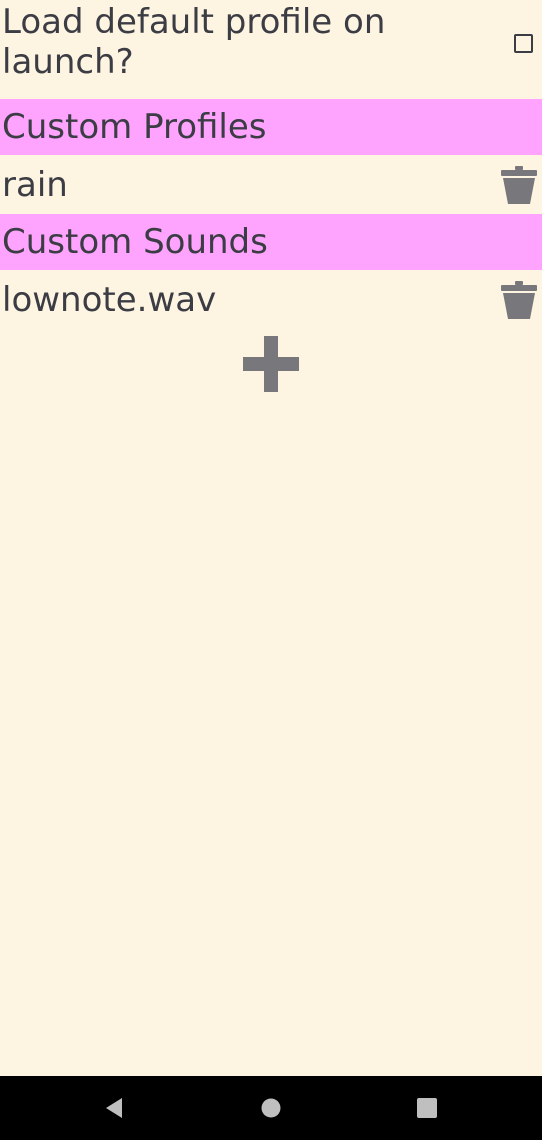 The image size is (542, 1140). I want to click on sound-list-item: lownote.wav, so click(271, 300).